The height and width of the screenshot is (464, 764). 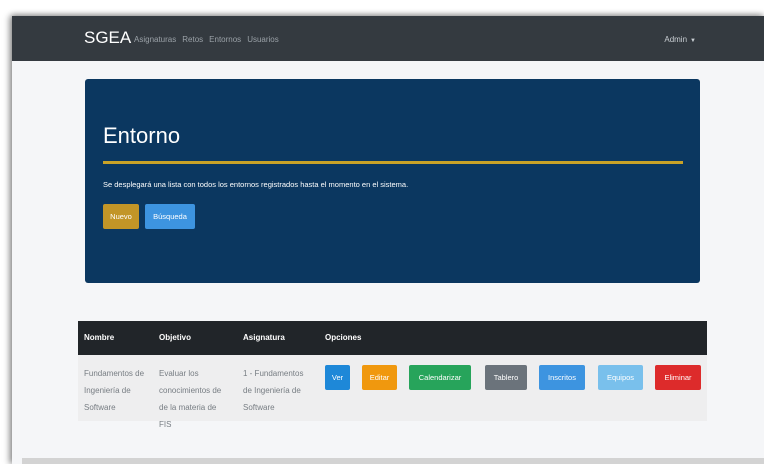 I want to click on cell-nombre: Fundamentos de Ingeniería de Software, so click(x=115, y=390).